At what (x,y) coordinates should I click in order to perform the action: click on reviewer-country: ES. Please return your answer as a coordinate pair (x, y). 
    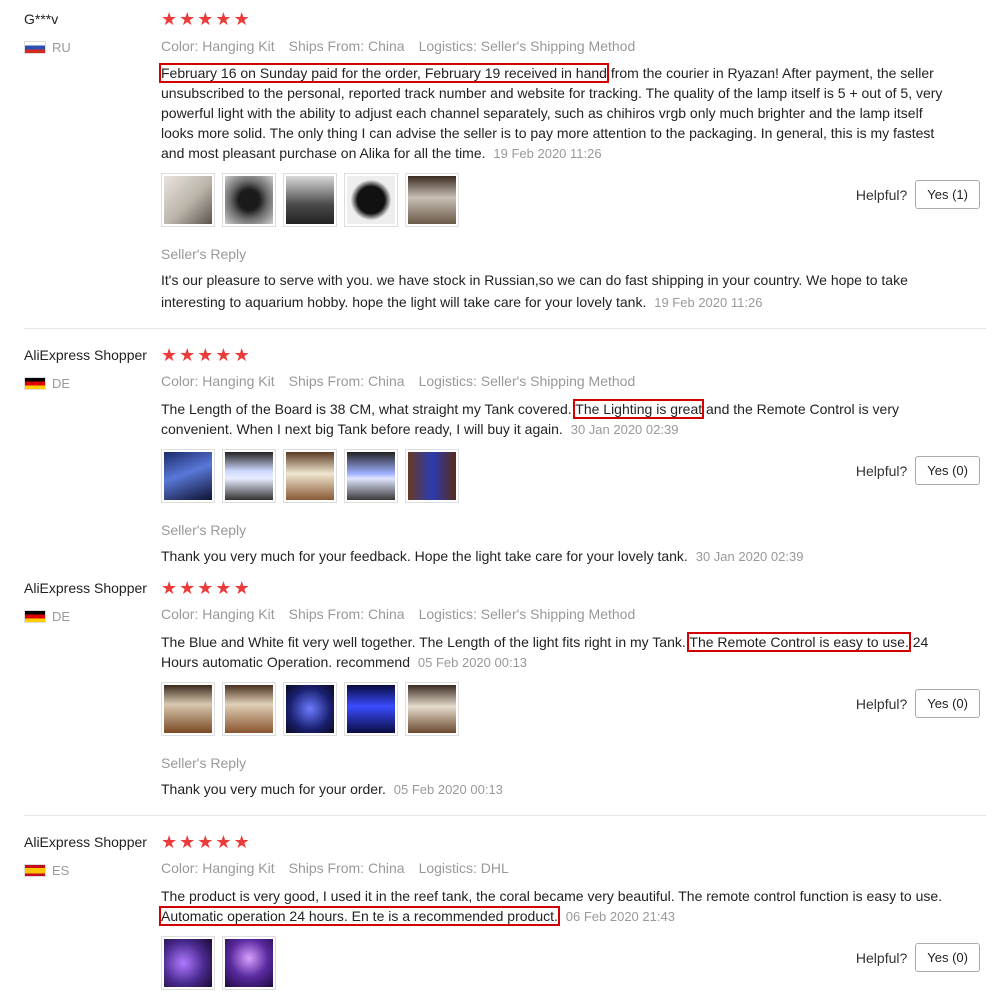
    Looking at the image, I should click on (46, 870).